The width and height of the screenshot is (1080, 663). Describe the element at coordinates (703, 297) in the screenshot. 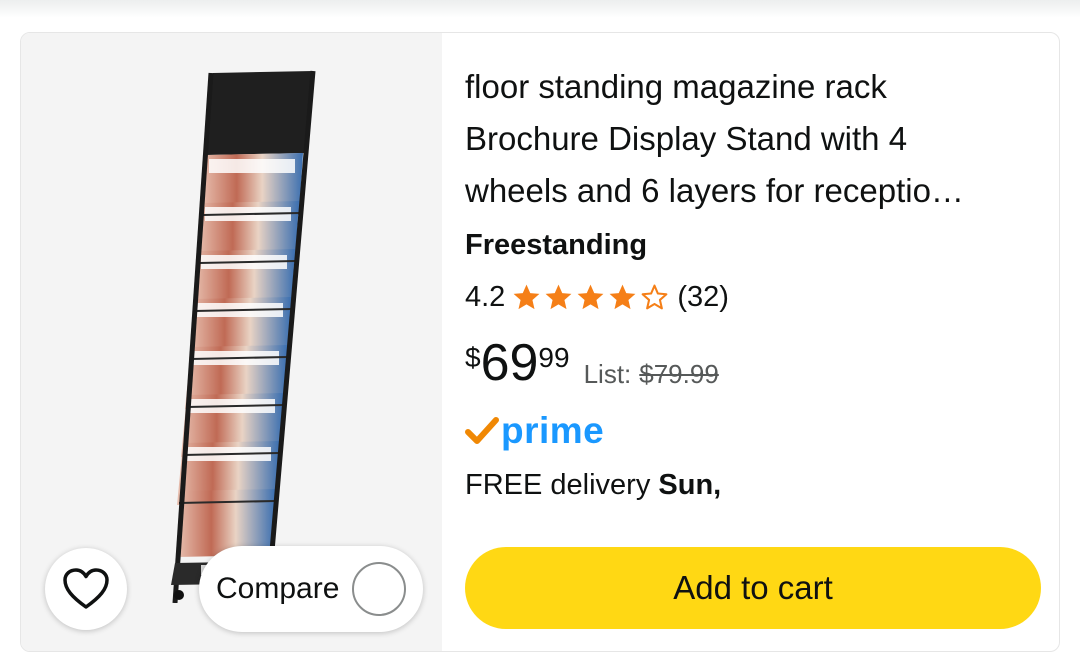

I see `rating-count: (32)` at that location.